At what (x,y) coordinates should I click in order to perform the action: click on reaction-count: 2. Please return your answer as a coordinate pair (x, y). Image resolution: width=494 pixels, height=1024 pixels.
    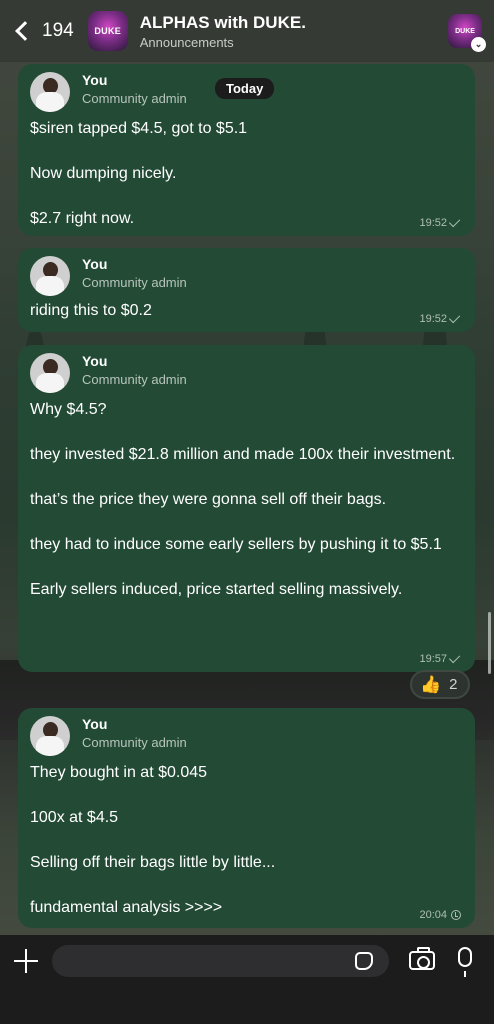
    Looking at the image, I should click on (453, 684).